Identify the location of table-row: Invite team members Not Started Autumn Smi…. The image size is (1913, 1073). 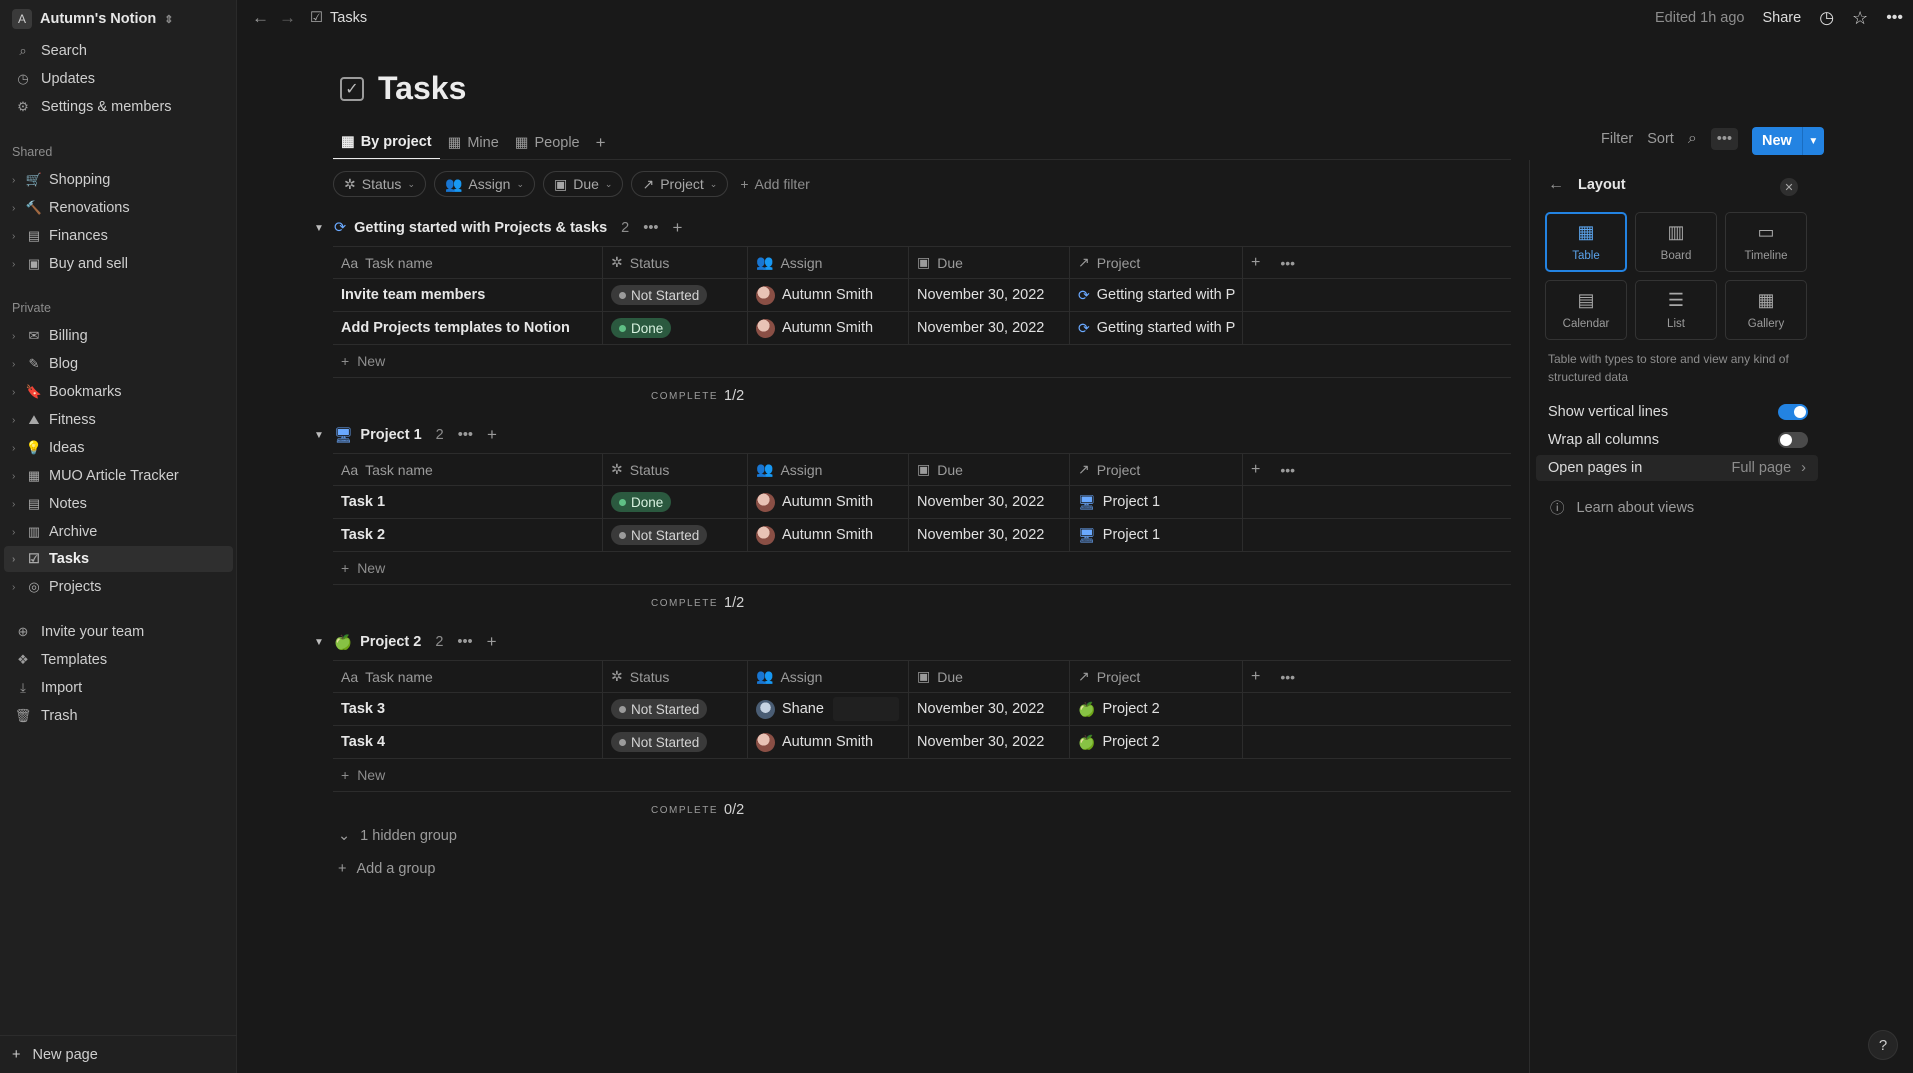
(922, 295).